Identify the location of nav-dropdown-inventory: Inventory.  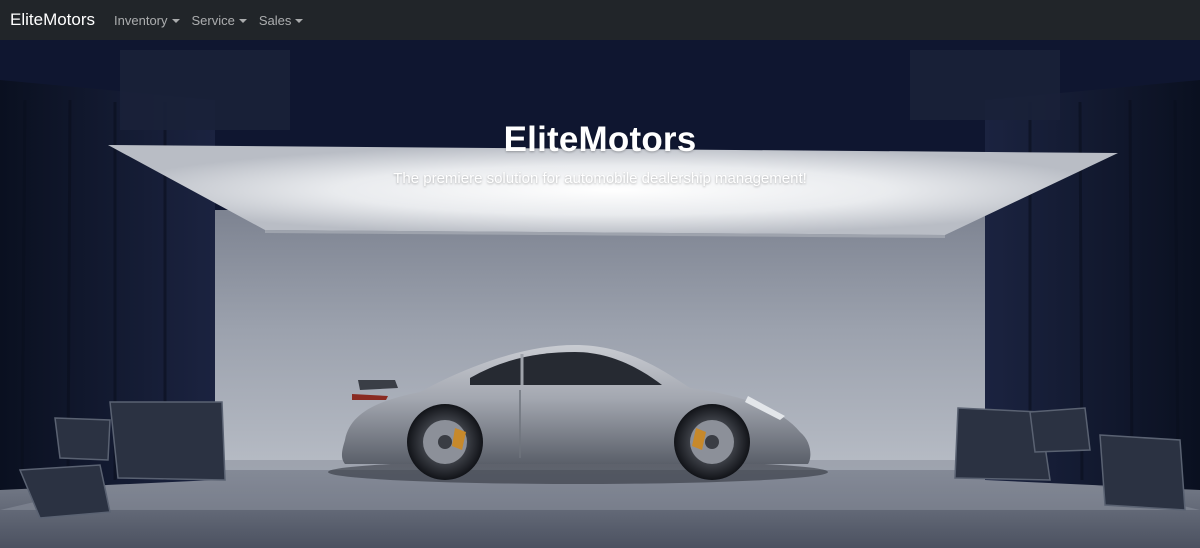
(147, 20).